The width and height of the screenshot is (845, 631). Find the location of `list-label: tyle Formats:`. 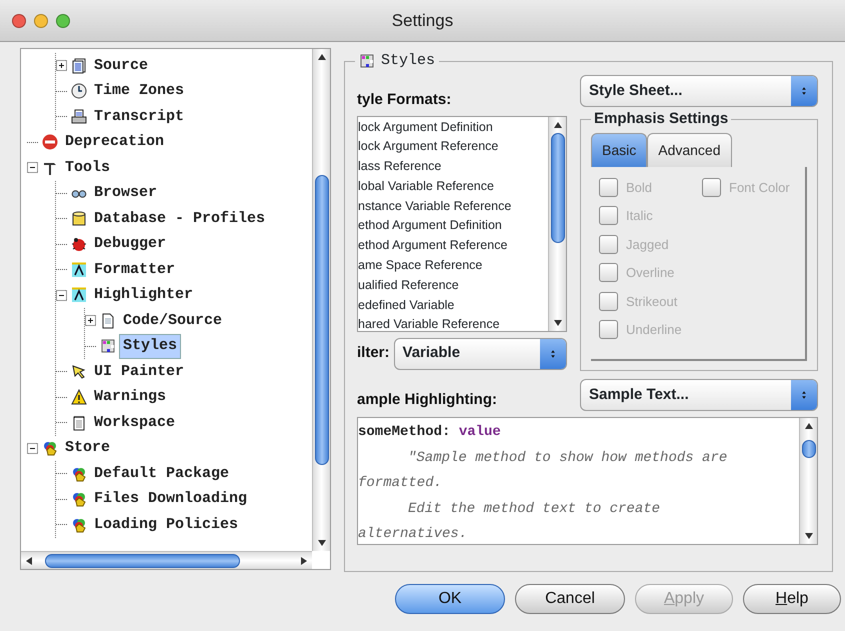

list-label: tyle Formats: is located at coordinates (404, 100).